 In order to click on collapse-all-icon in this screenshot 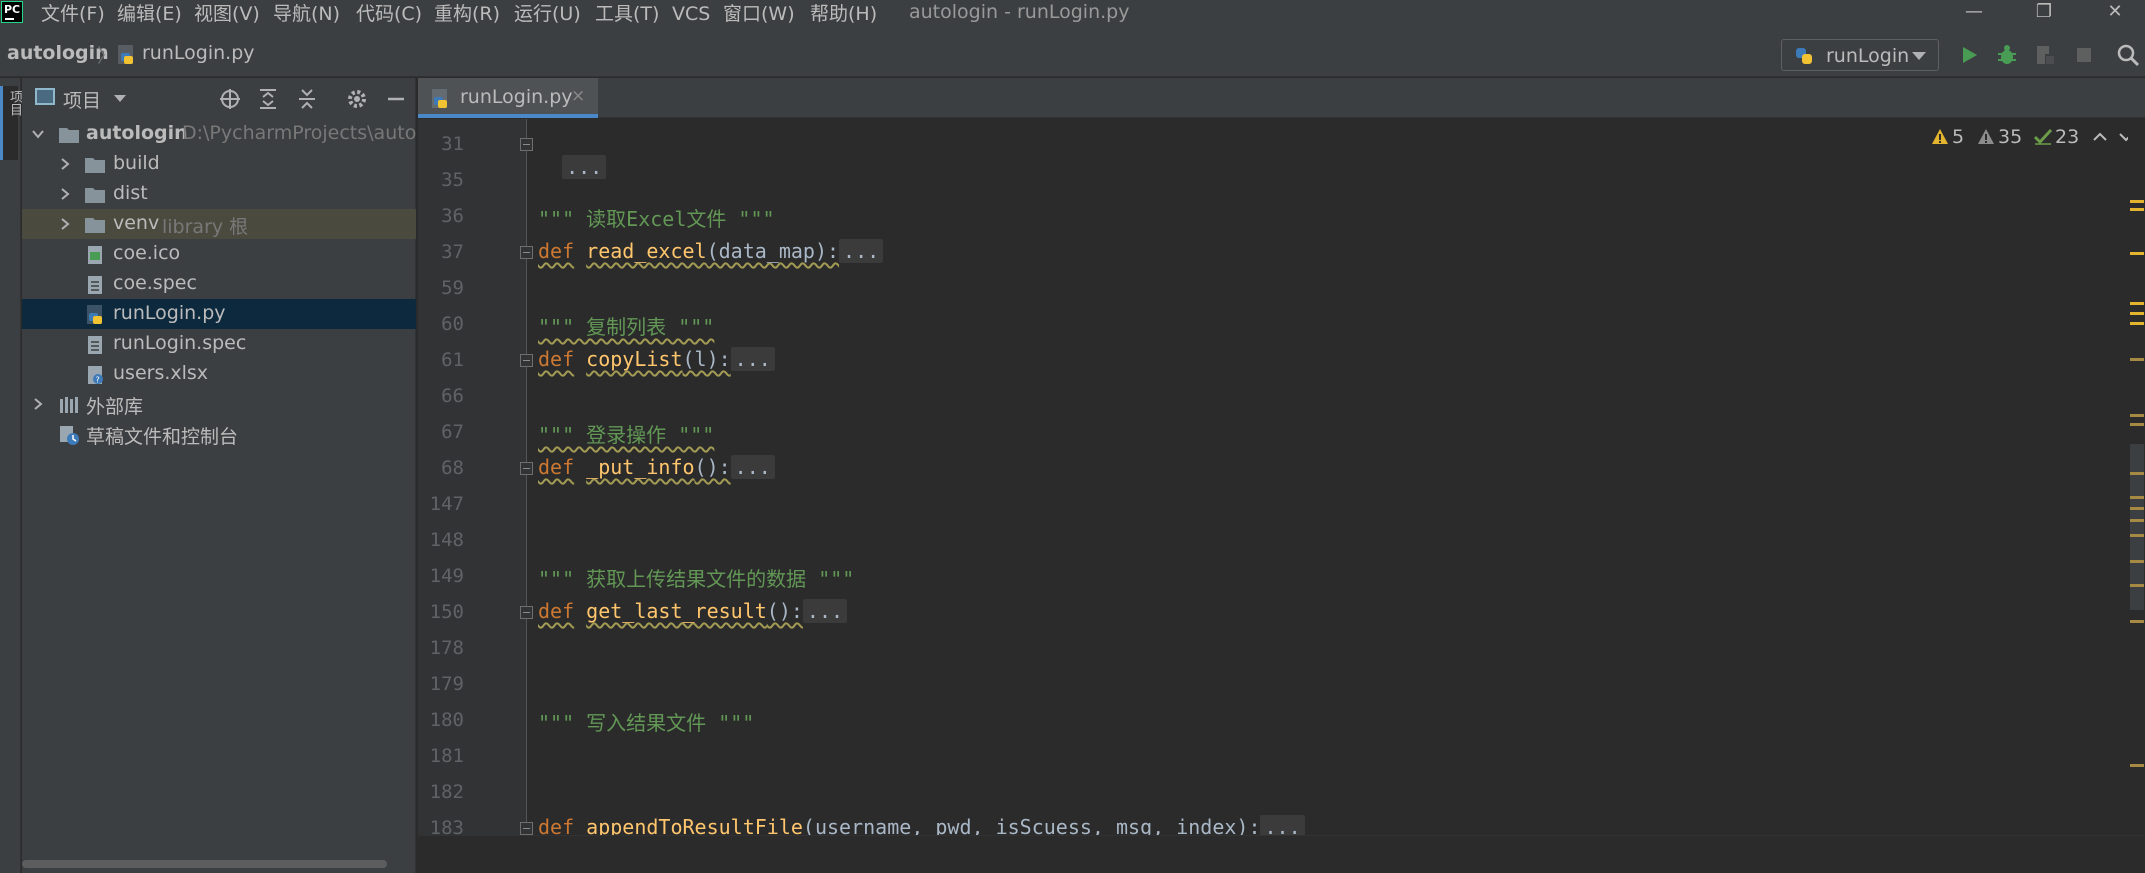, I will do `click(307, 99)`.